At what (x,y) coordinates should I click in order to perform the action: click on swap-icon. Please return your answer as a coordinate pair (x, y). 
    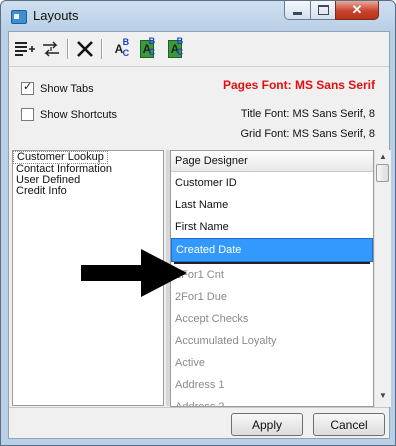
    Looking at the image, I should click on (51, 49).